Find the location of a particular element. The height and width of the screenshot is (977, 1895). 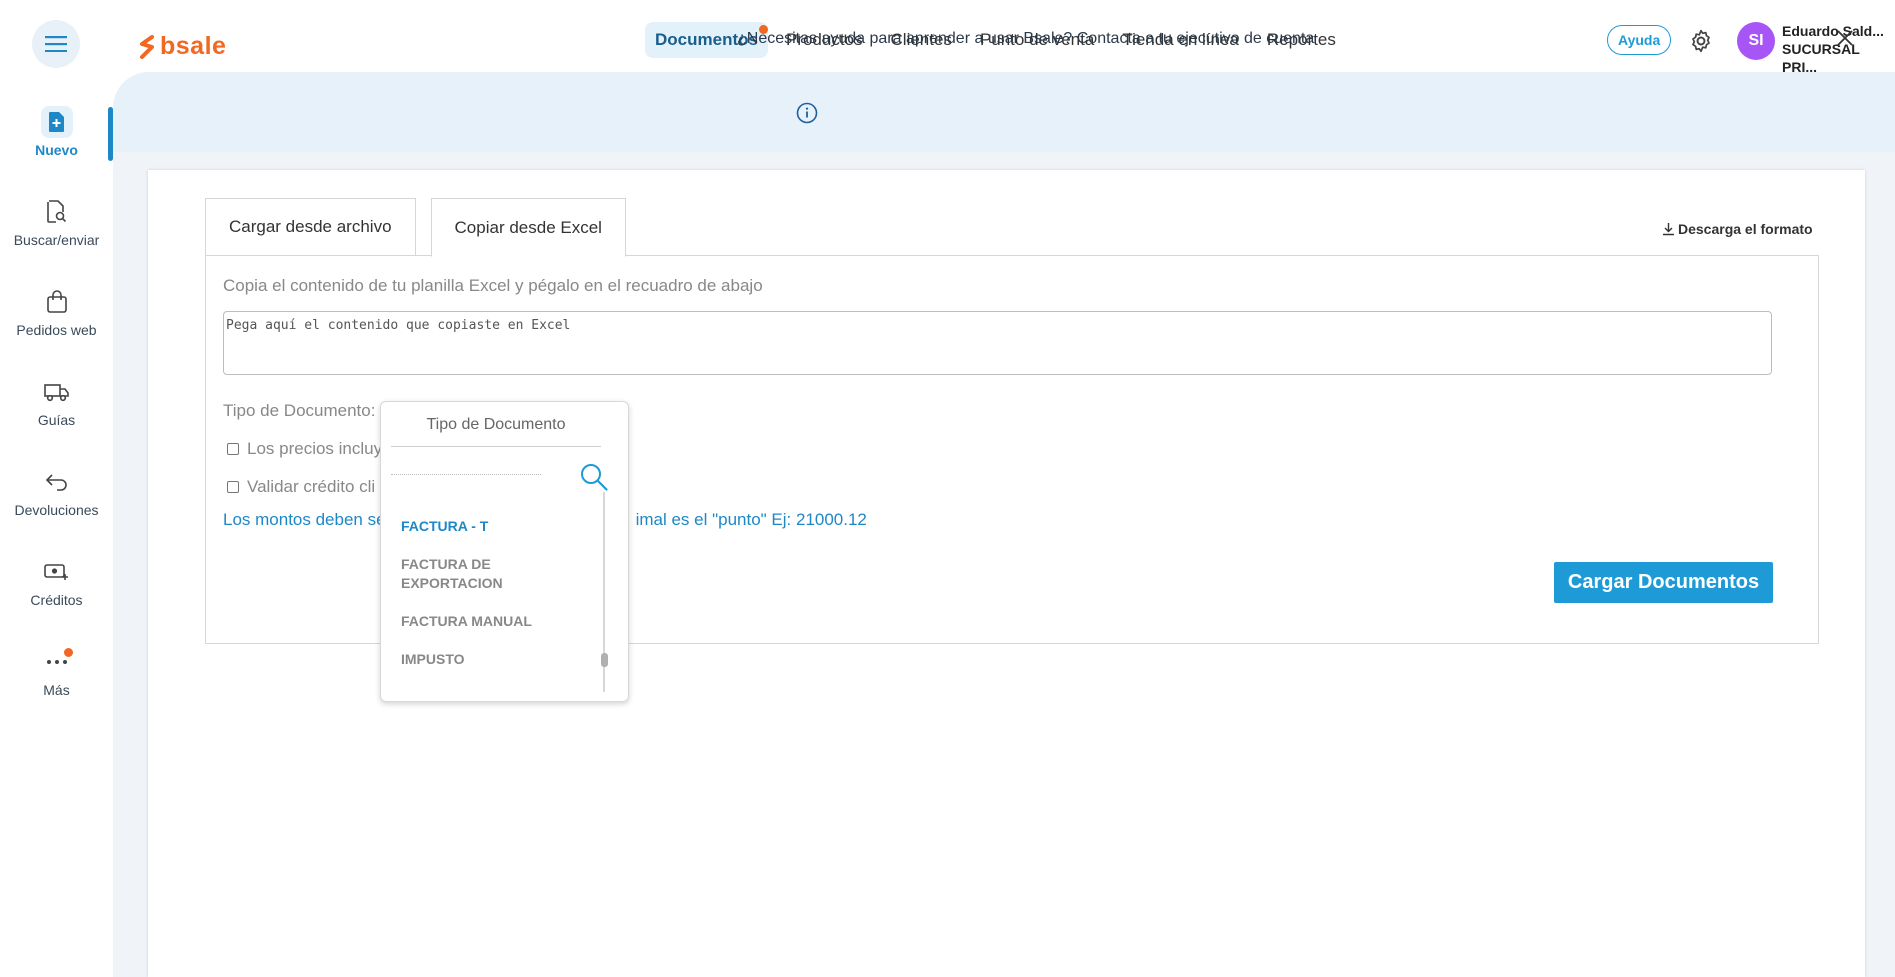

sidebar-label: Pedidos web is located at coordinates (56, 330).